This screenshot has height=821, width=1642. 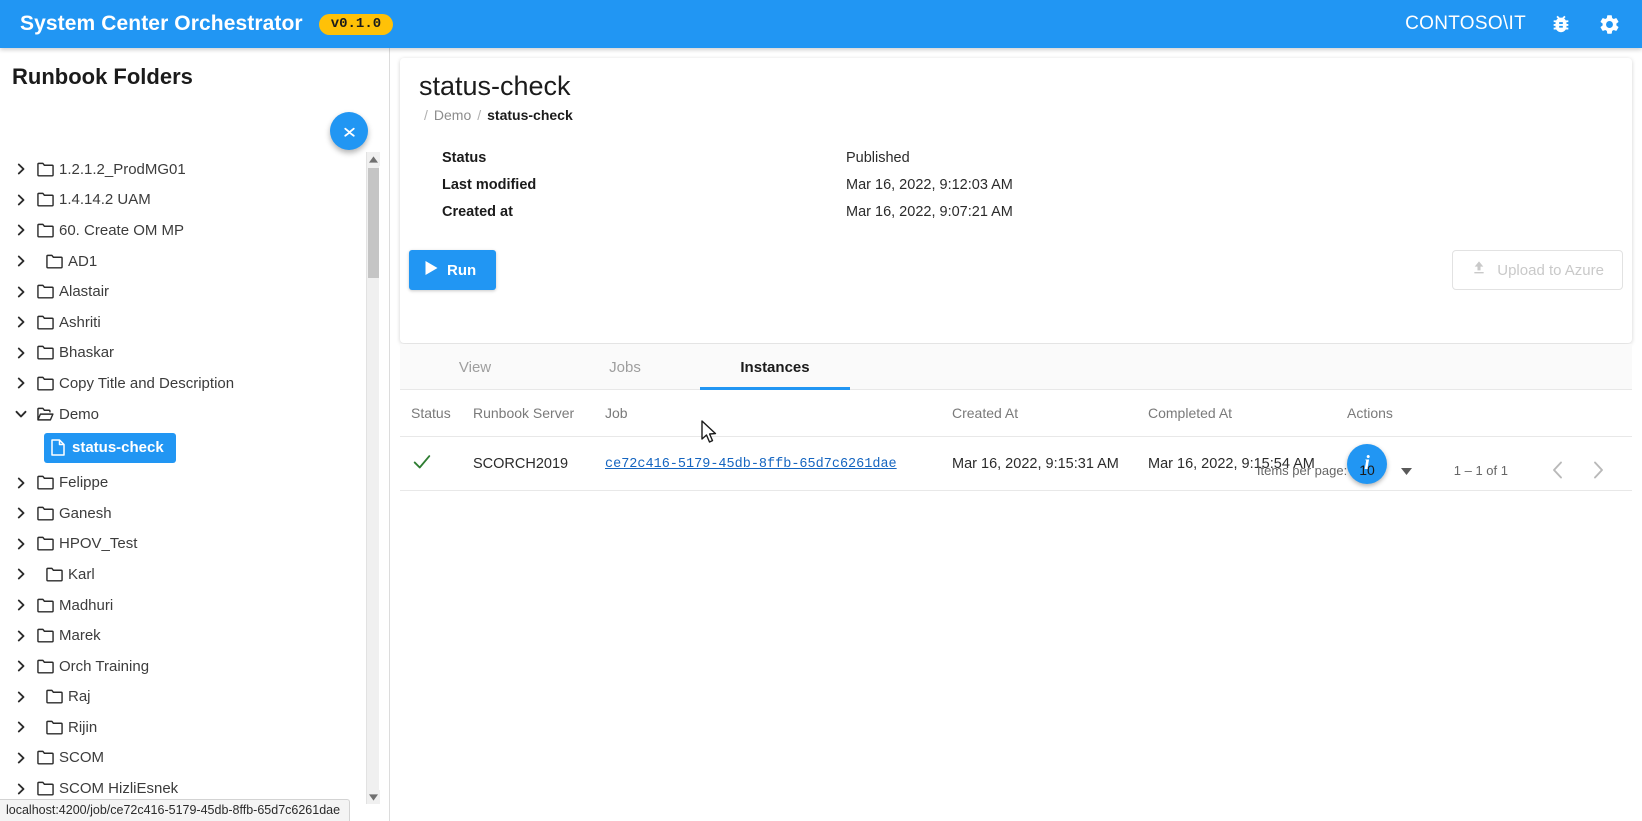 I want to click on paginator: Items per page: 10 1 – 1 of 1, so click(x=1016, y=470).